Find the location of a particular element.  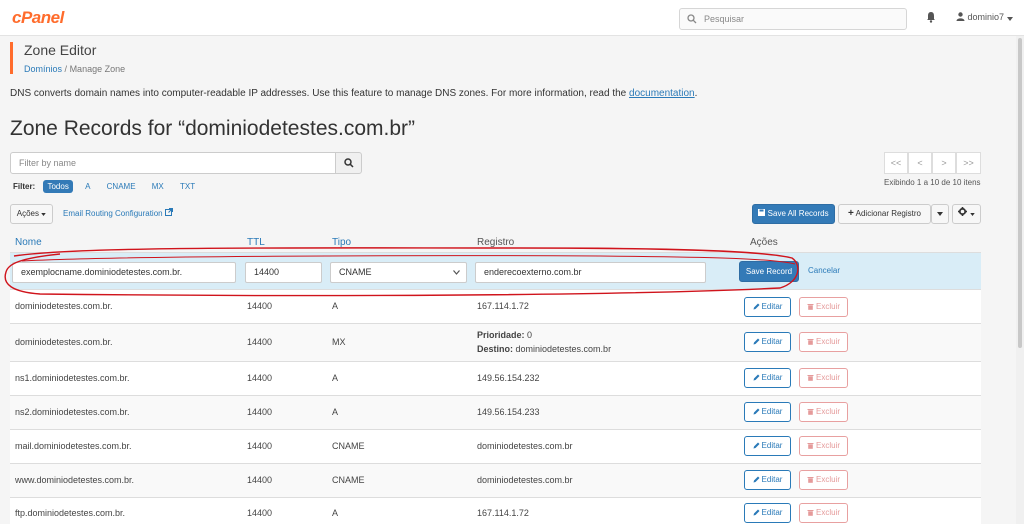

record-name-input: exemplocname.dominiodetestes.com.br. is located at coordinates (124, 272).